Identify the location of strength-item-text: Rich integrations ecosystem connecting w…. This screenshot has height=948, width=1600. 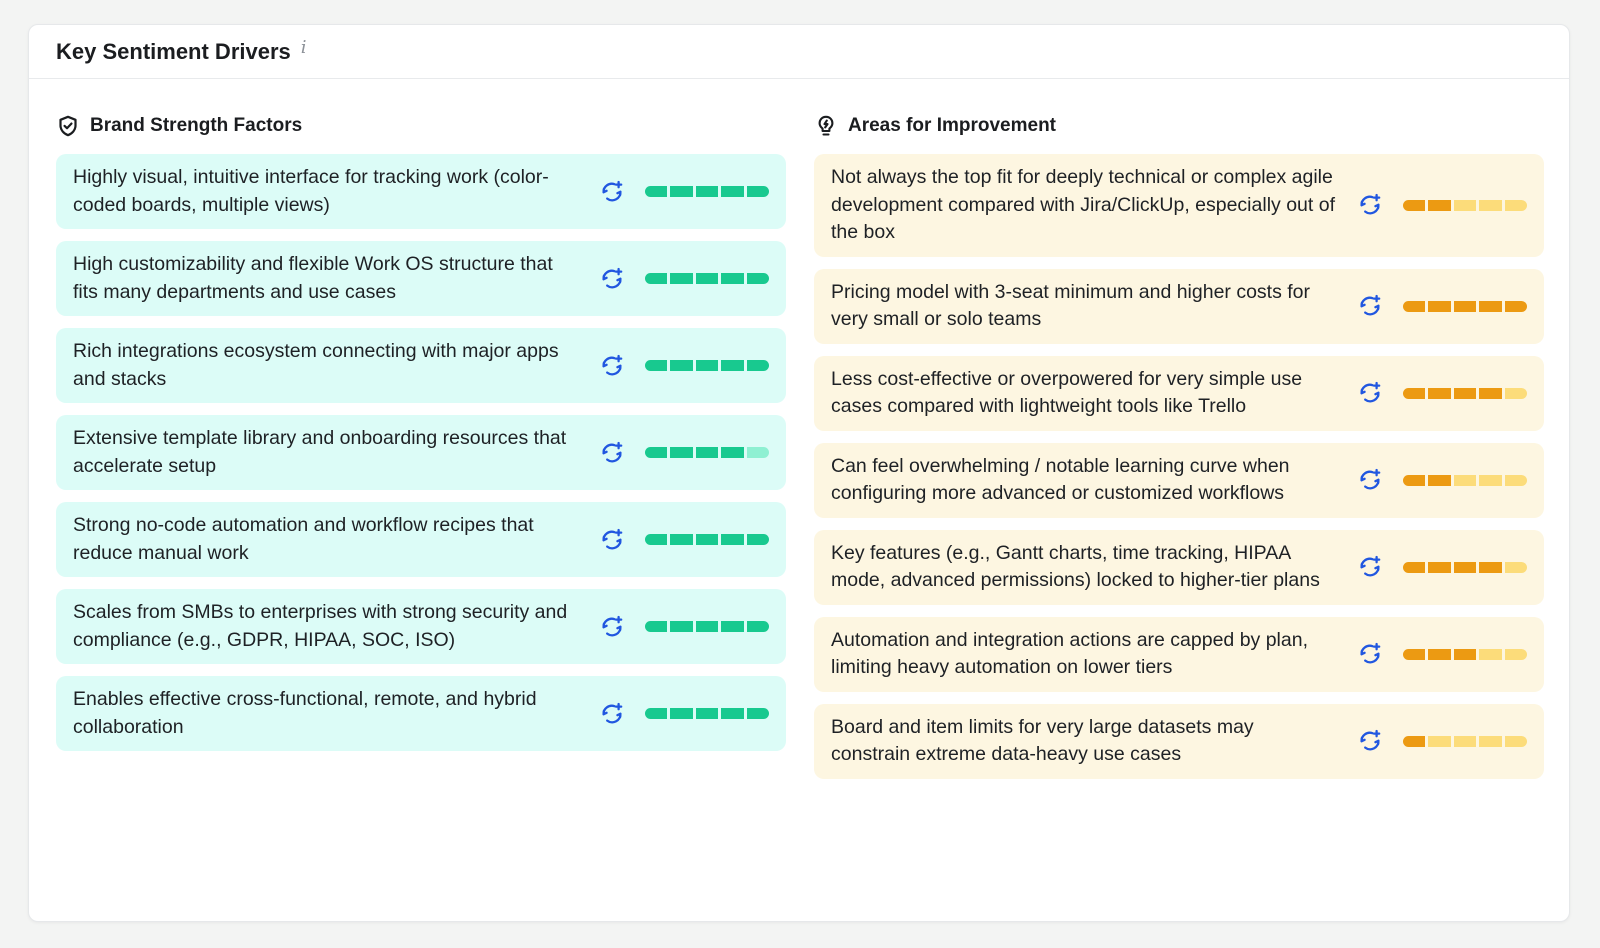
(316, 365).